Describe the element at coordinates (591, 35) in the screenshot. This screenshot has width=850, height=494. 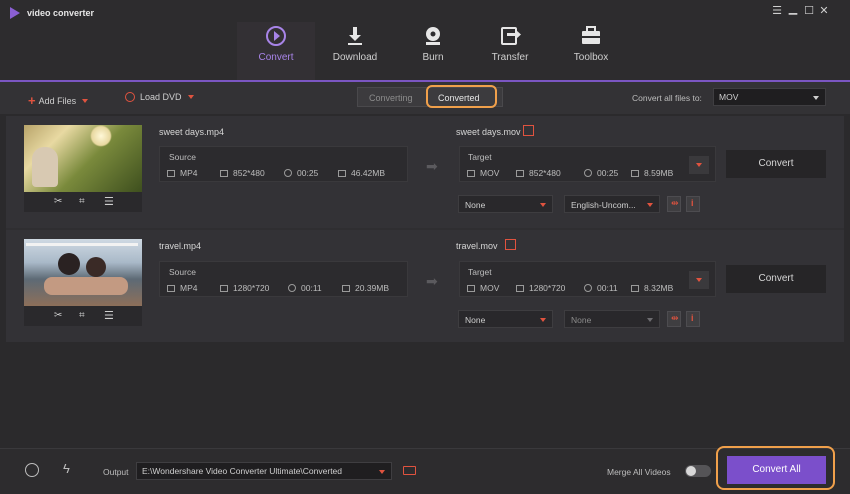
I see `toolbox-icon` at that location.